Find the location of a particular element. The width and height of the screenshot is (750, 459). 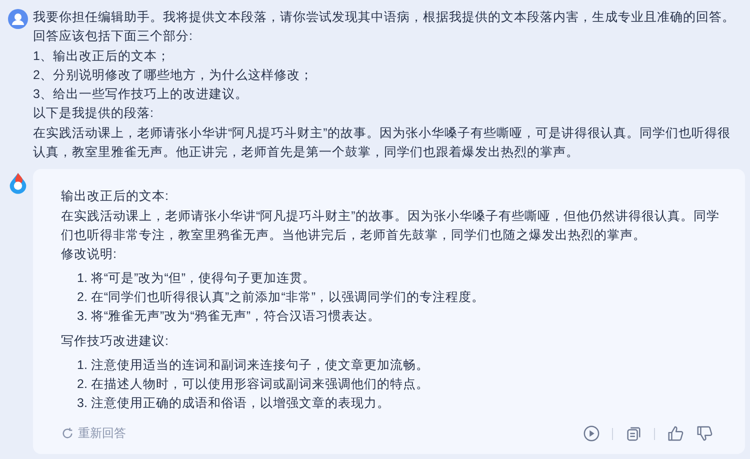

list-item: 3. 注意使用正确的成语和俗语，以增强文章的表现力。 is located at coordinates (234, 403).